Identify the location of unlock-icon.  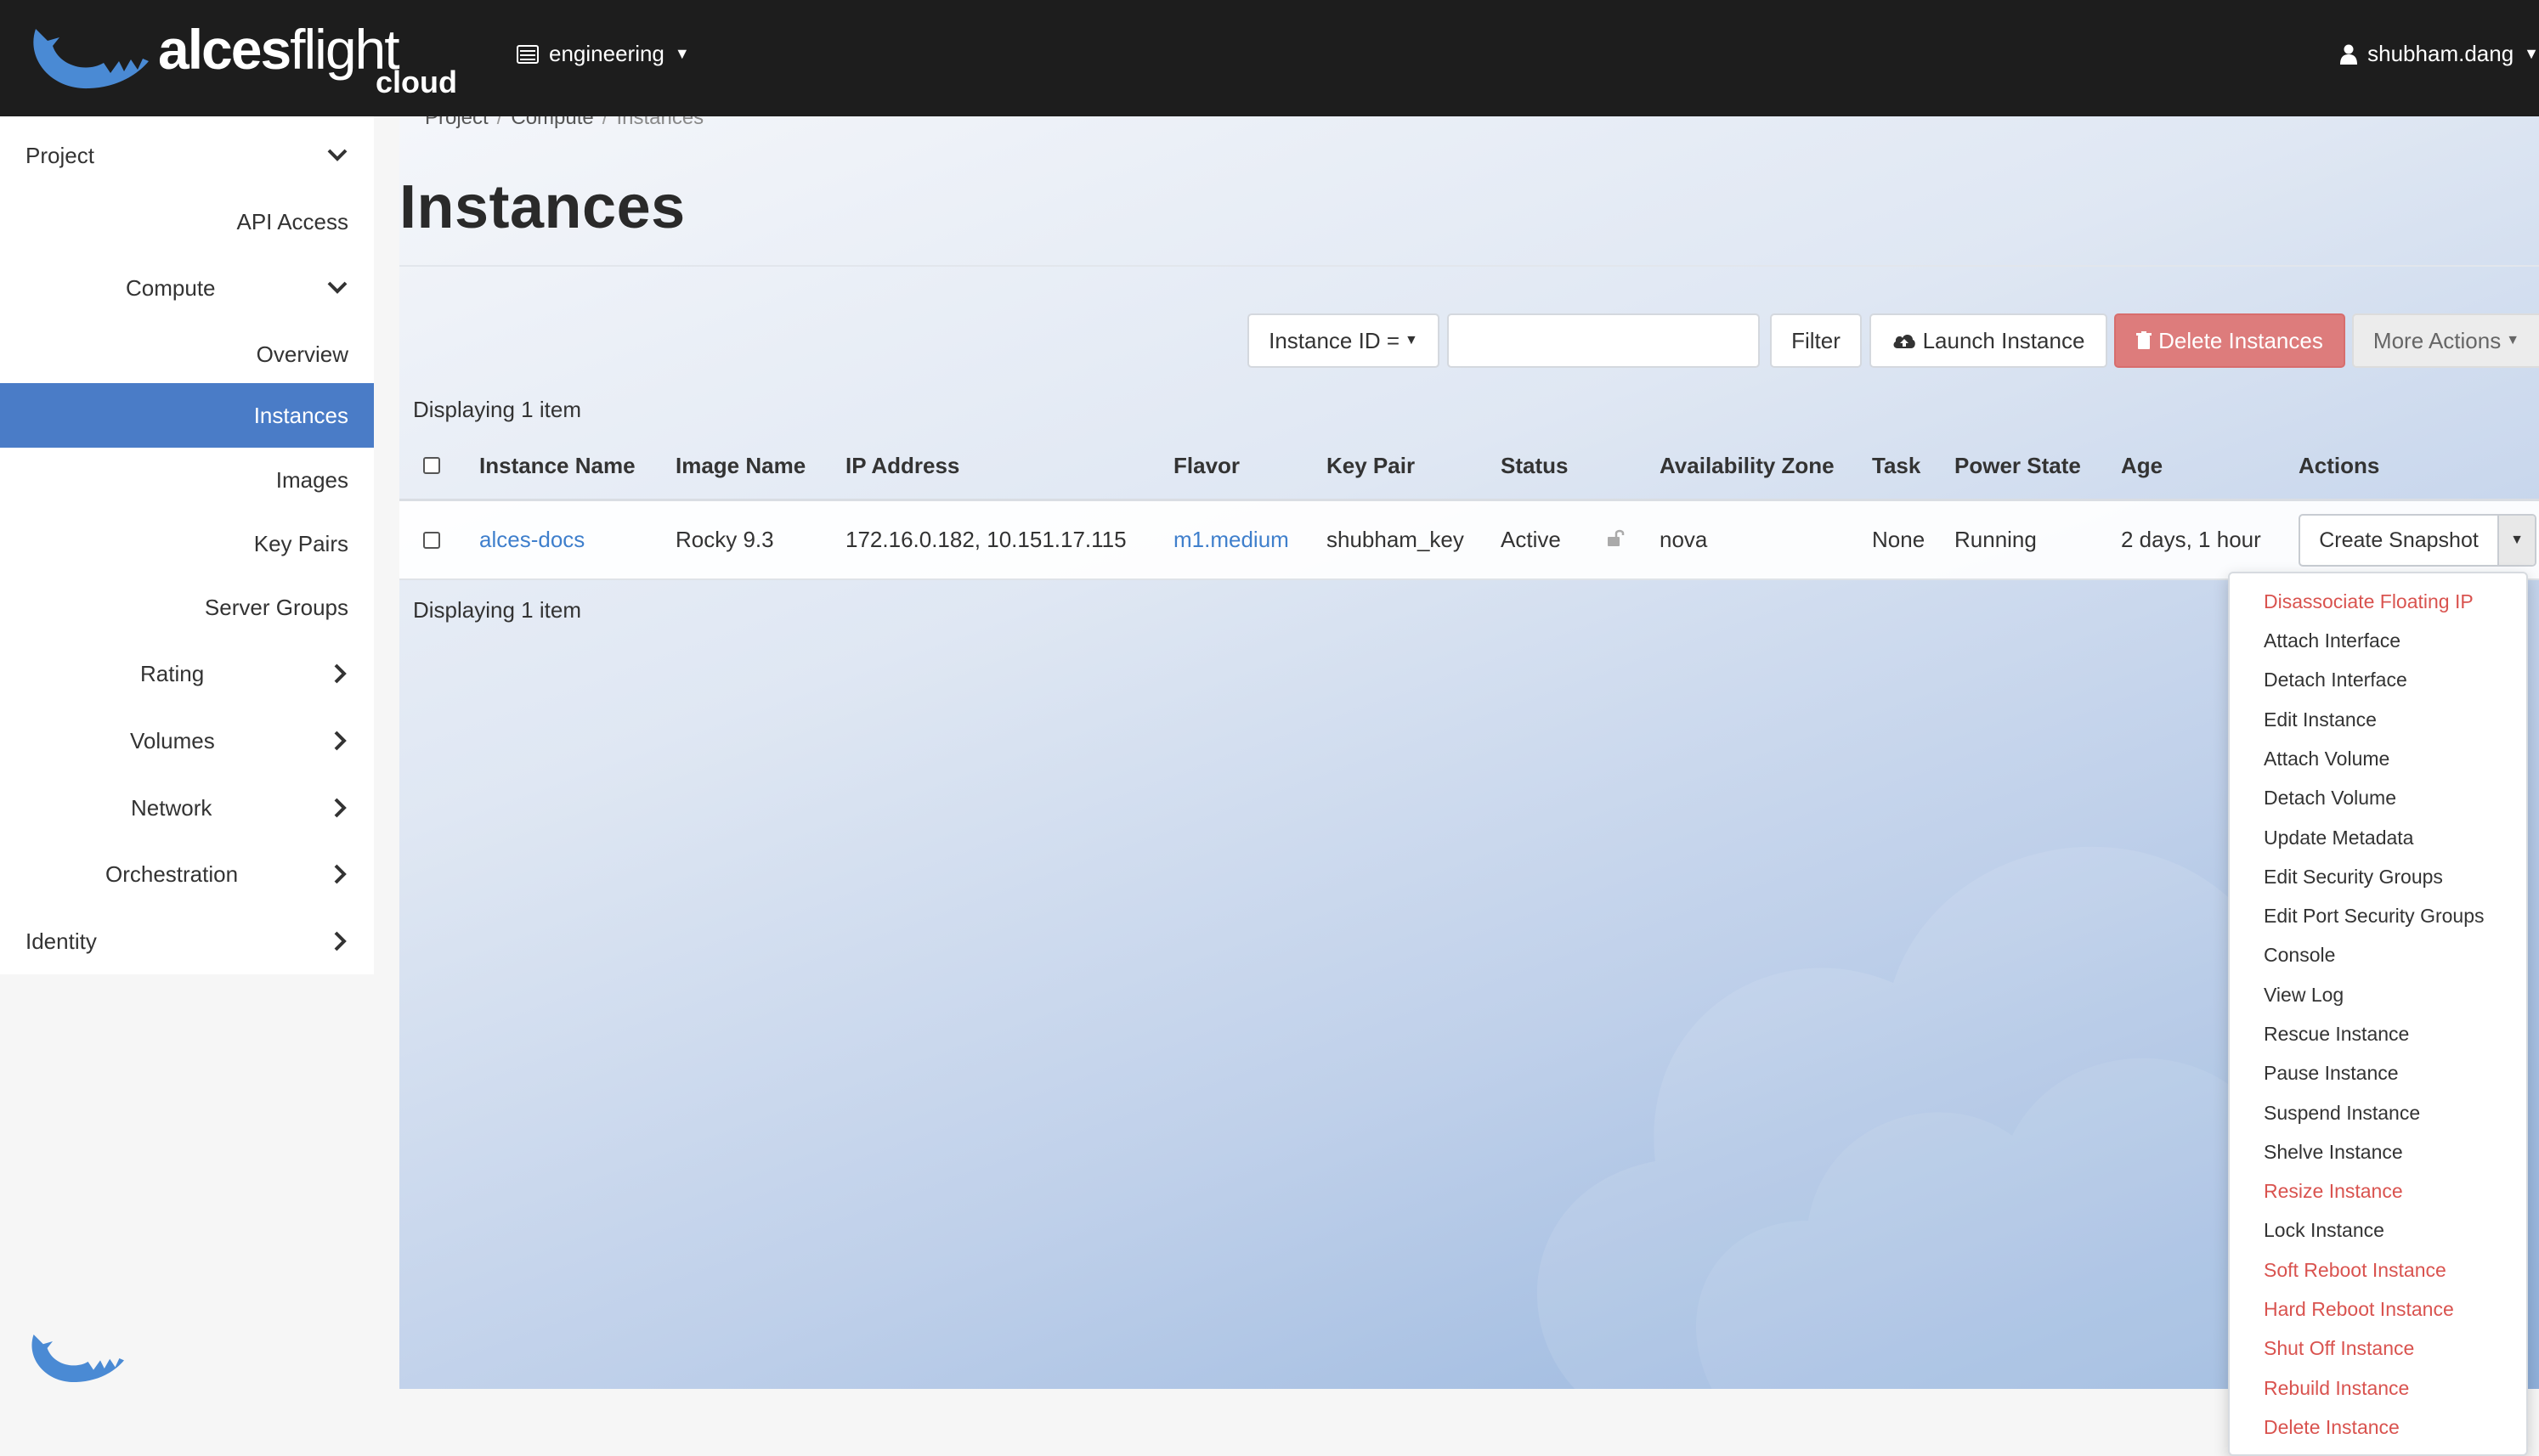
(1617, 537).